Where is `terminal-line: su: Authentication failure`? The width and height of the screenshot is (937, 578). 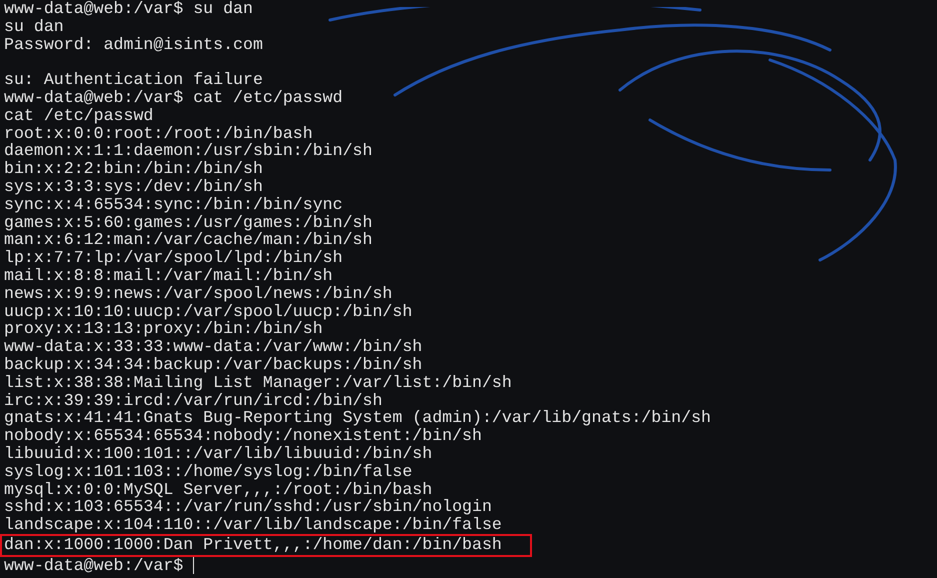
terminal-line: su: Authentication failure is located at coordinates (133, 80).